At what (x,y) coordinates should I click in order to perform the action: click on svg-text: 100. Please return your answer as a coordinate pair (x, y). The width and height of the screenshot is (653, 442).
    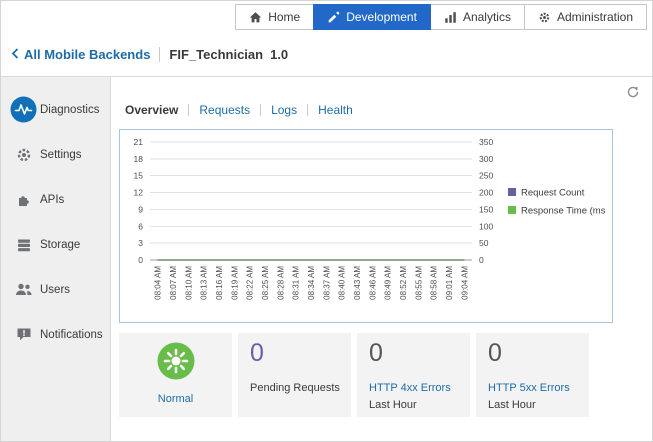
    Looking at the image, I should click on (486, 226).